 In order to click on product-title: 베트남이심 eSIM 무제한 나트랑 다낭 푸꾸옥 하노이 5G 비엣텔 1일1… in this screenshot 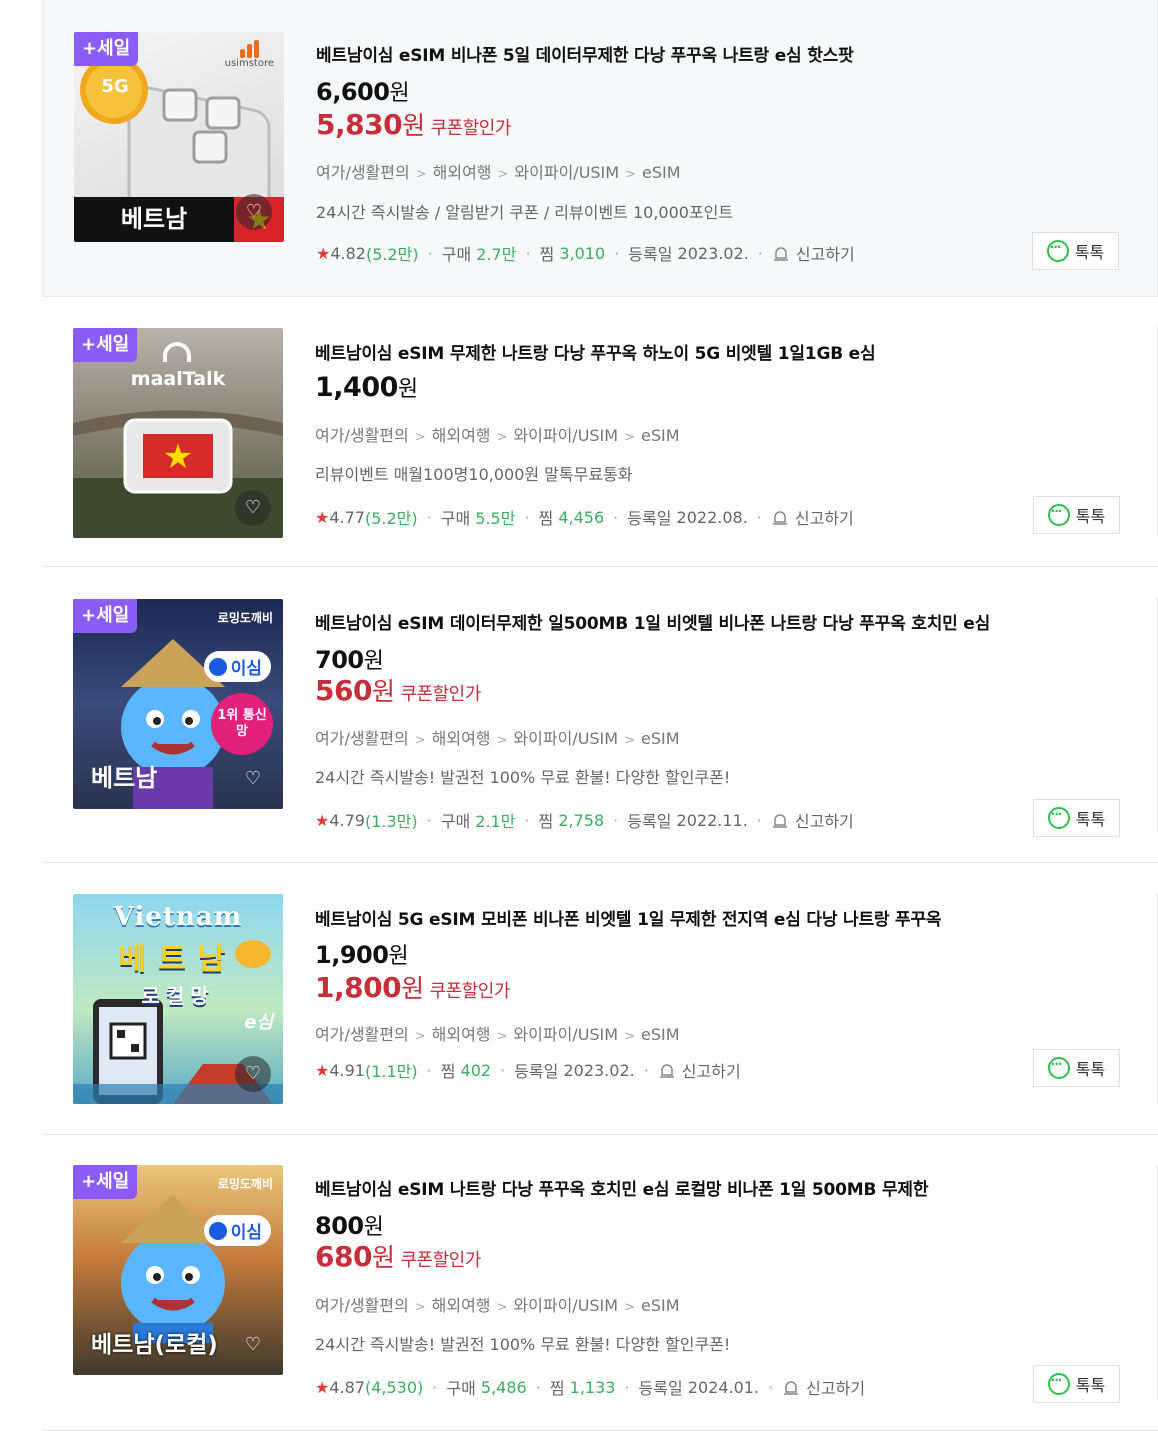, I will do `click(595, 351)`.